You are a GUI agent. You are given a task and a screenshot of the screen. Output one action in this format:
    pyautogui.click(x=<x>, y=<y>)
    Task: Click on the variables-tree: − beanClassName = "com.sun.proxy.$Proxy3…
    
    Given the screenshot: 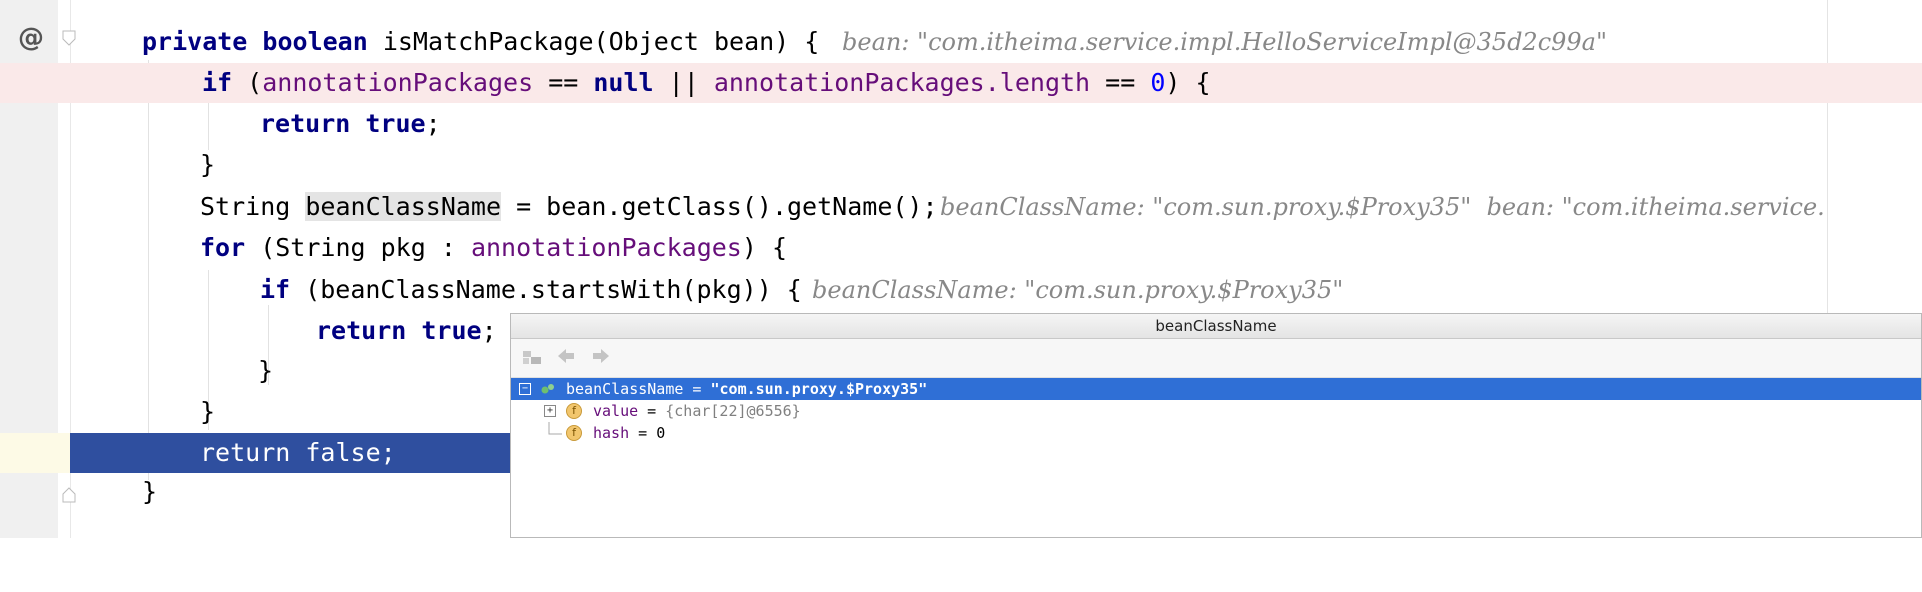 What is the action you would take?
    pyautogui.click(x=1216, y=411)
    